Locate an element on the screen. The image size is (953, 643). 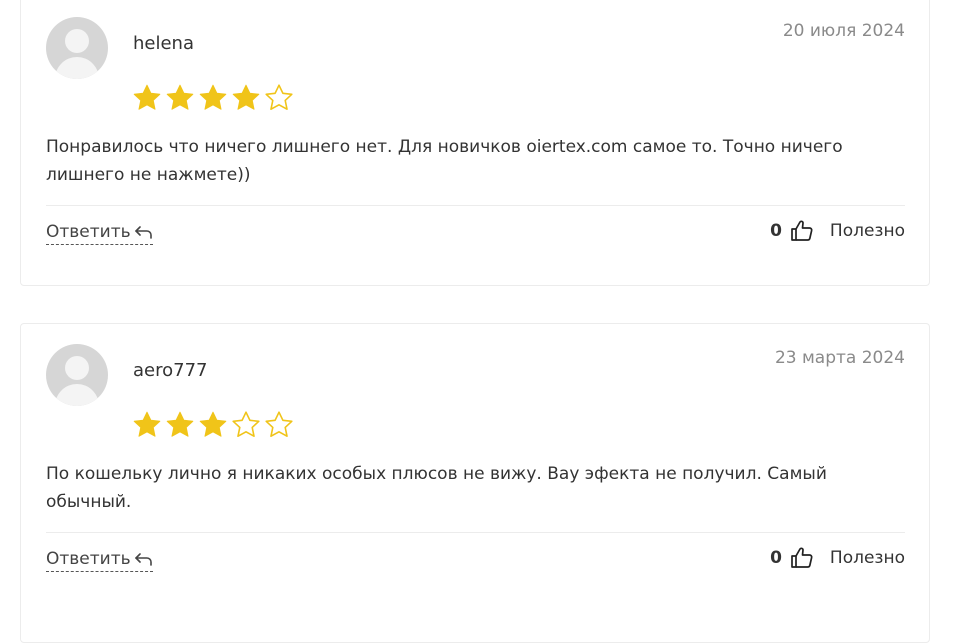
review-date: 23 марта 2024 is located at coordinates (839, 358).